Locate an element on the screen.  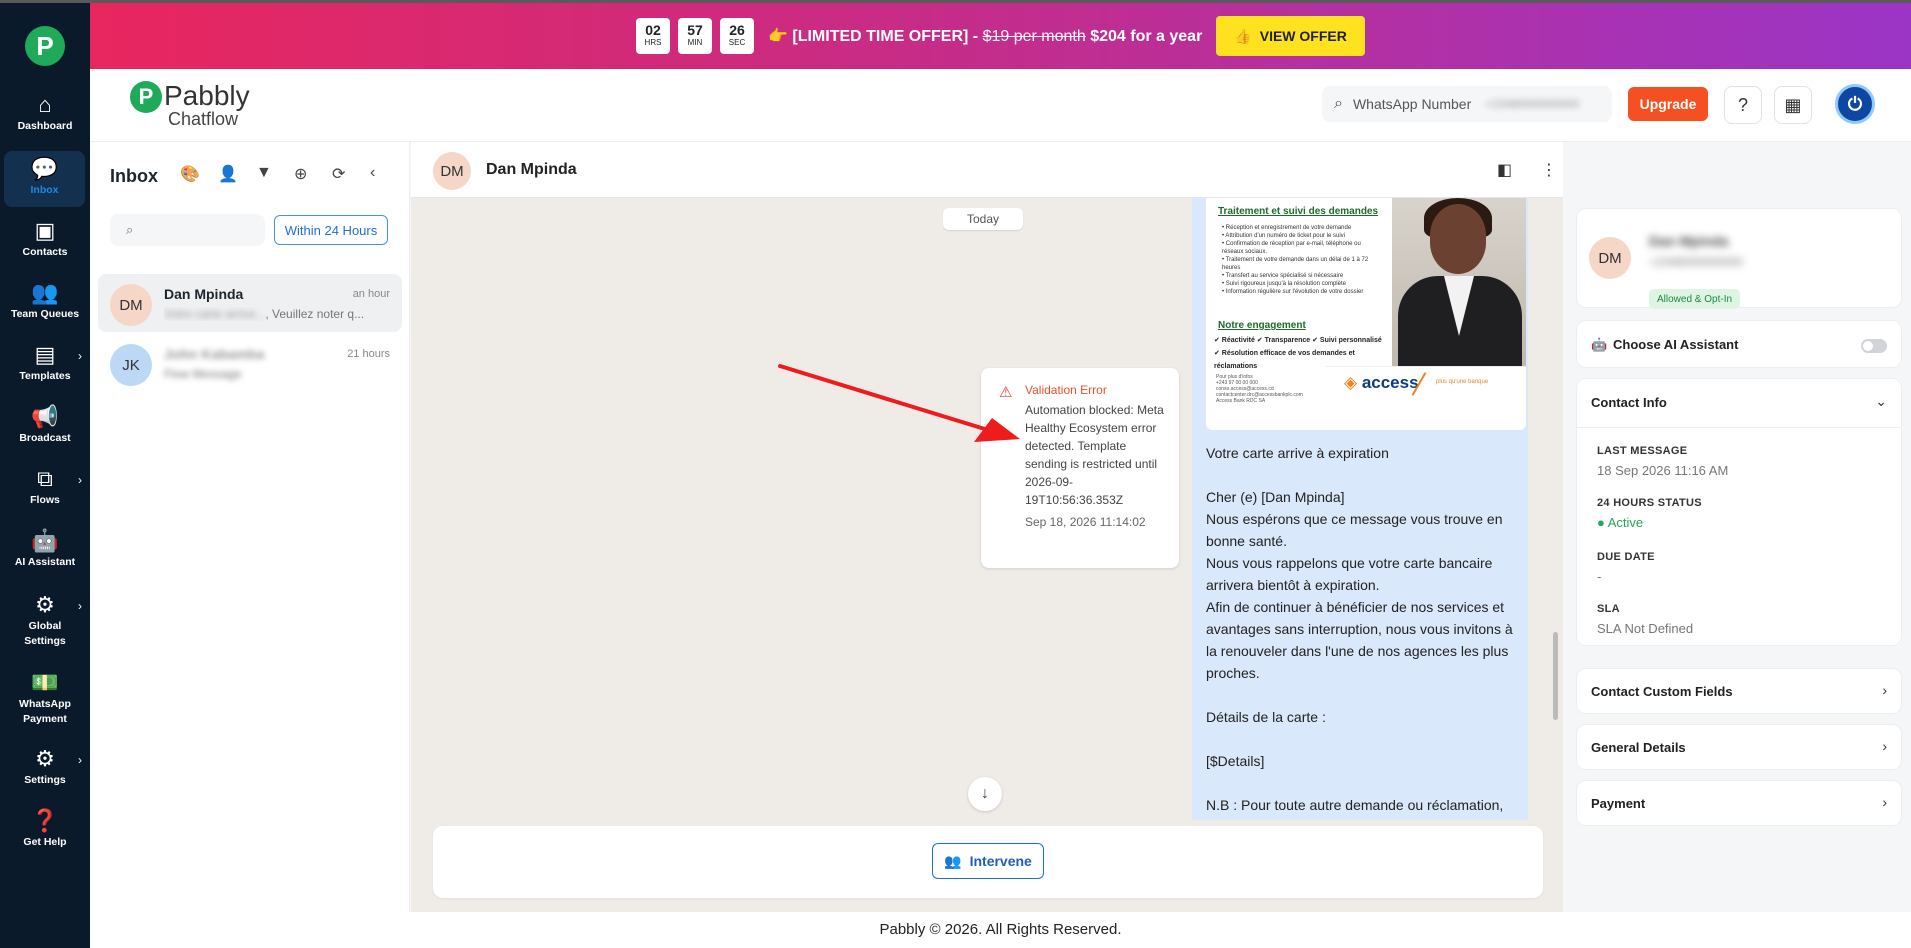
chat-scrollbar is located at coordinates (1555, 676).